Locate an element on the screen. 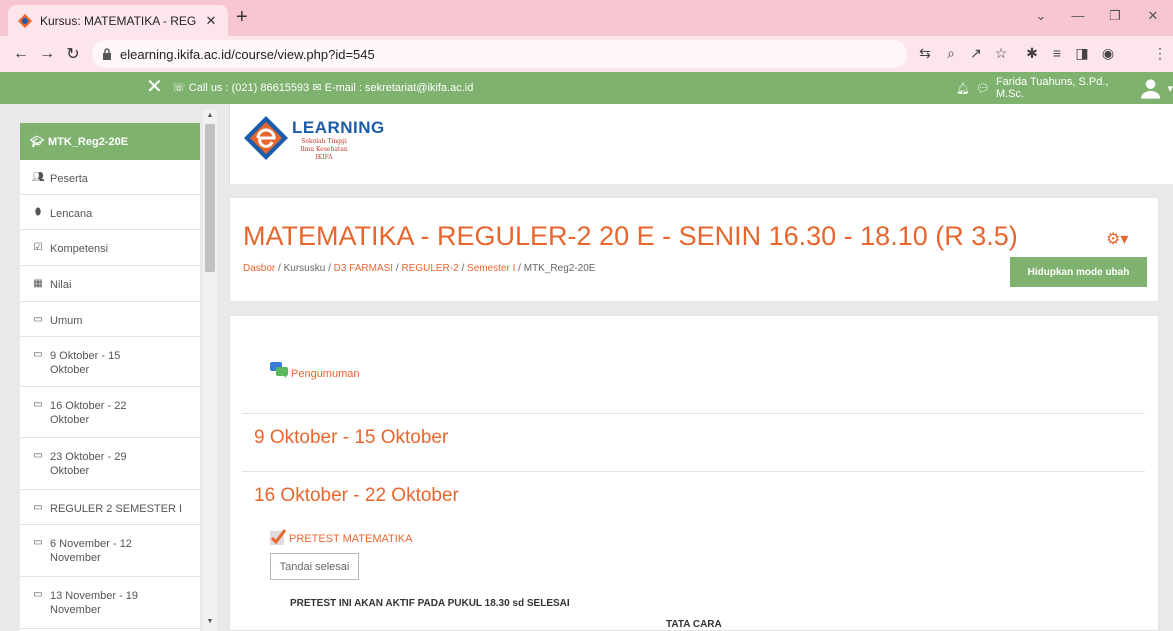 The image size is (1173, 631). maximize-icon: ❐ is located at coordinates (1115, 16).